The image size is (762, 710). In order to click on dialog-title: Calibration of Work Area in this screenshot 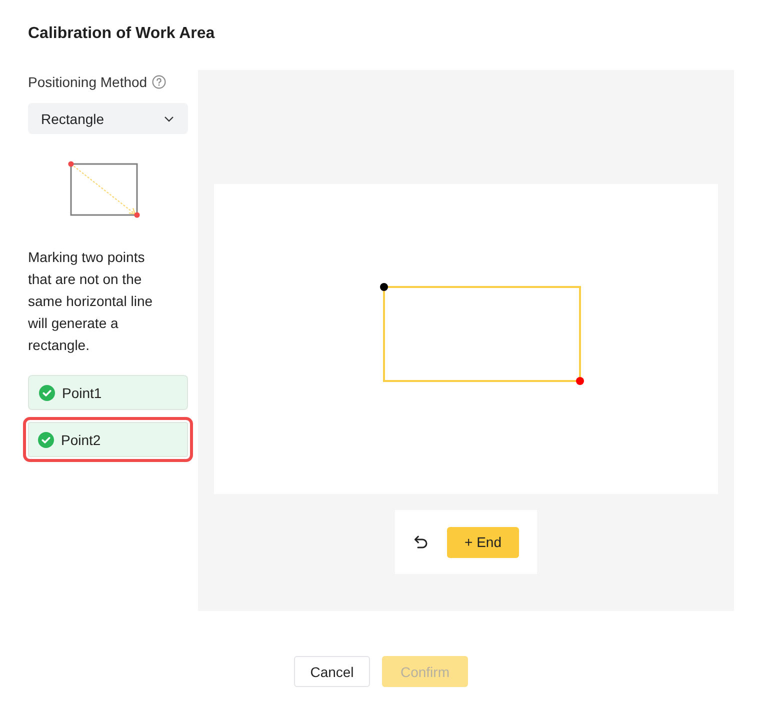, I will do `click(121, 34)`.